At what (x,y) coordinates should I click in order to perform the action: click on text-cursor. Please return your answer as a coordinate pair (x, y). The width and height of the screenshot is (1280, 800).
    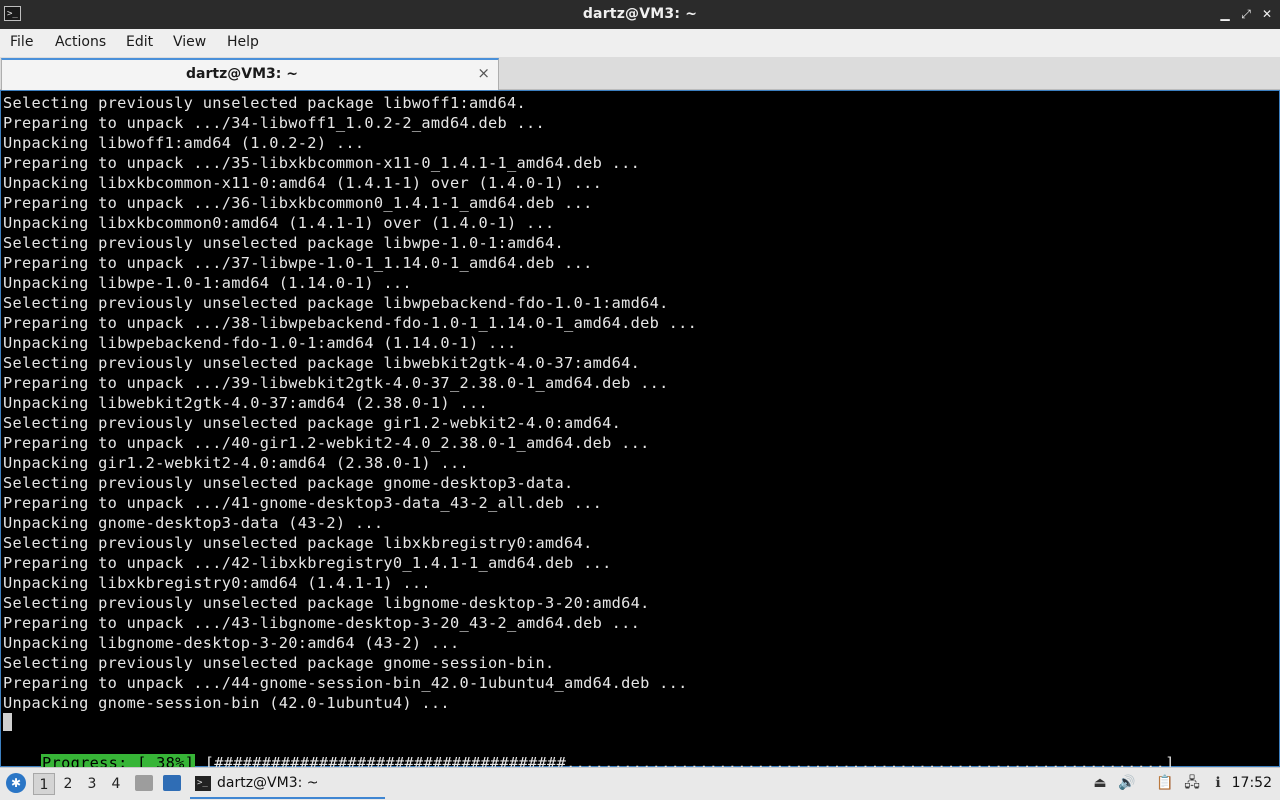
    Looking at the image, I should click on (7, 722).